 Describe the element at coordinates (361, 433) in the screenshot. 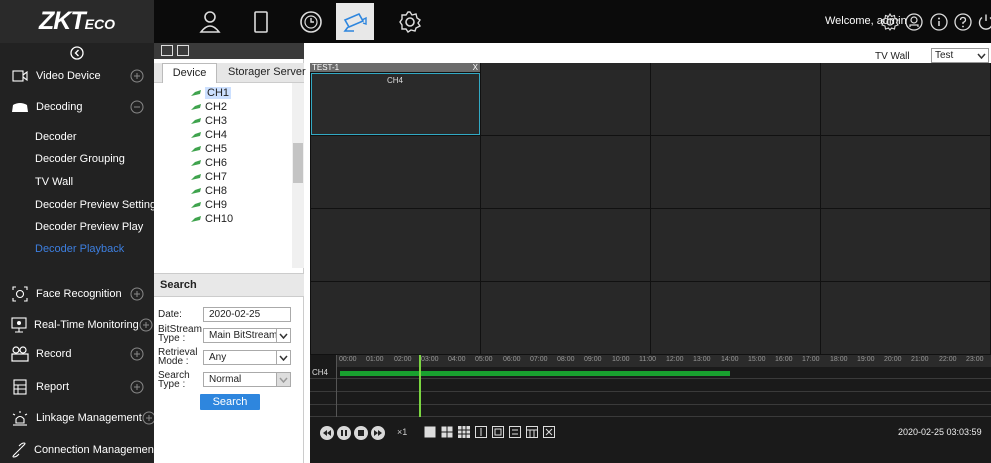

I see `stop-button` at that location.